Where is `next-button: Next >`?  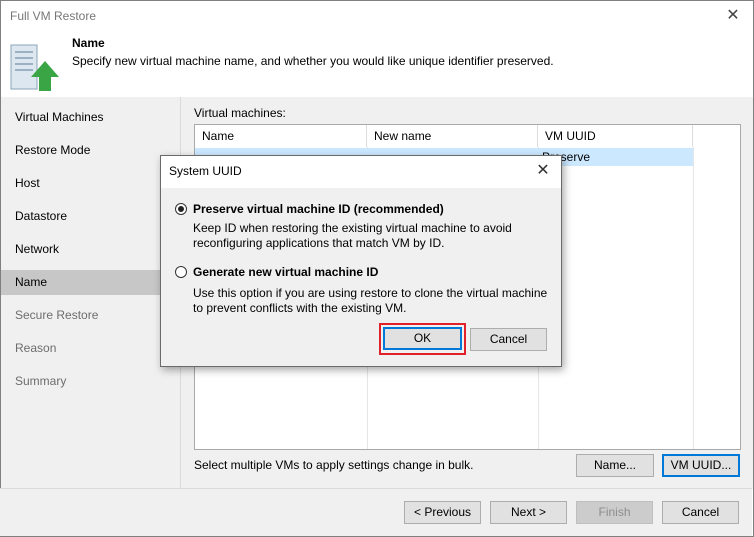
next-button: Next > is located at coordinates (528, 512).